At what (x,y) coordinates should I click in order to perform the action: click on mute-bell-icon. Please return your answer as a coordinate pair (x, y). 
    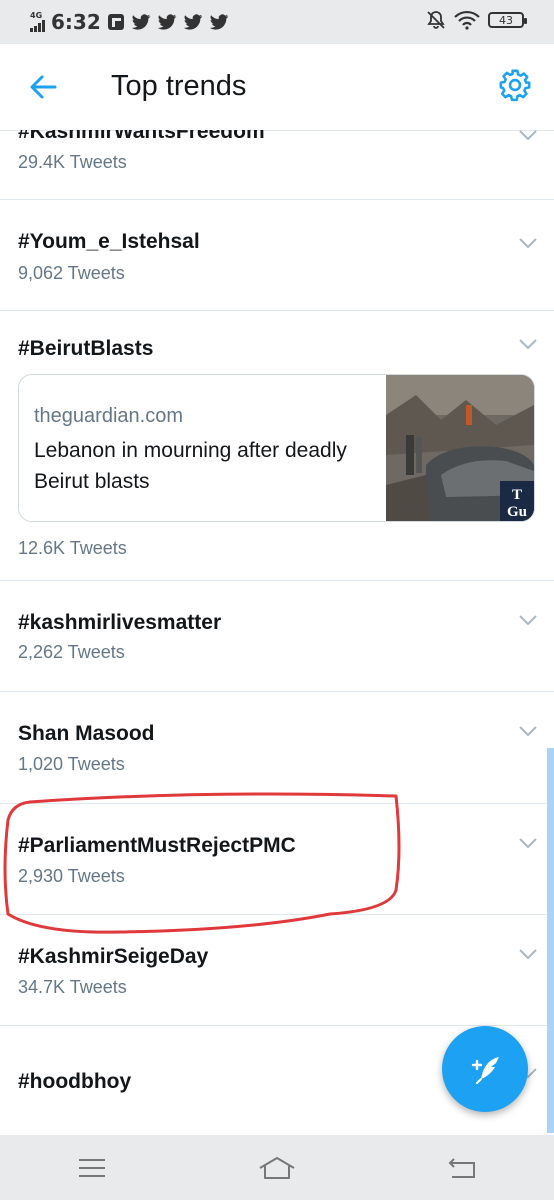
    Looking at the image, I should click on (436, 20).